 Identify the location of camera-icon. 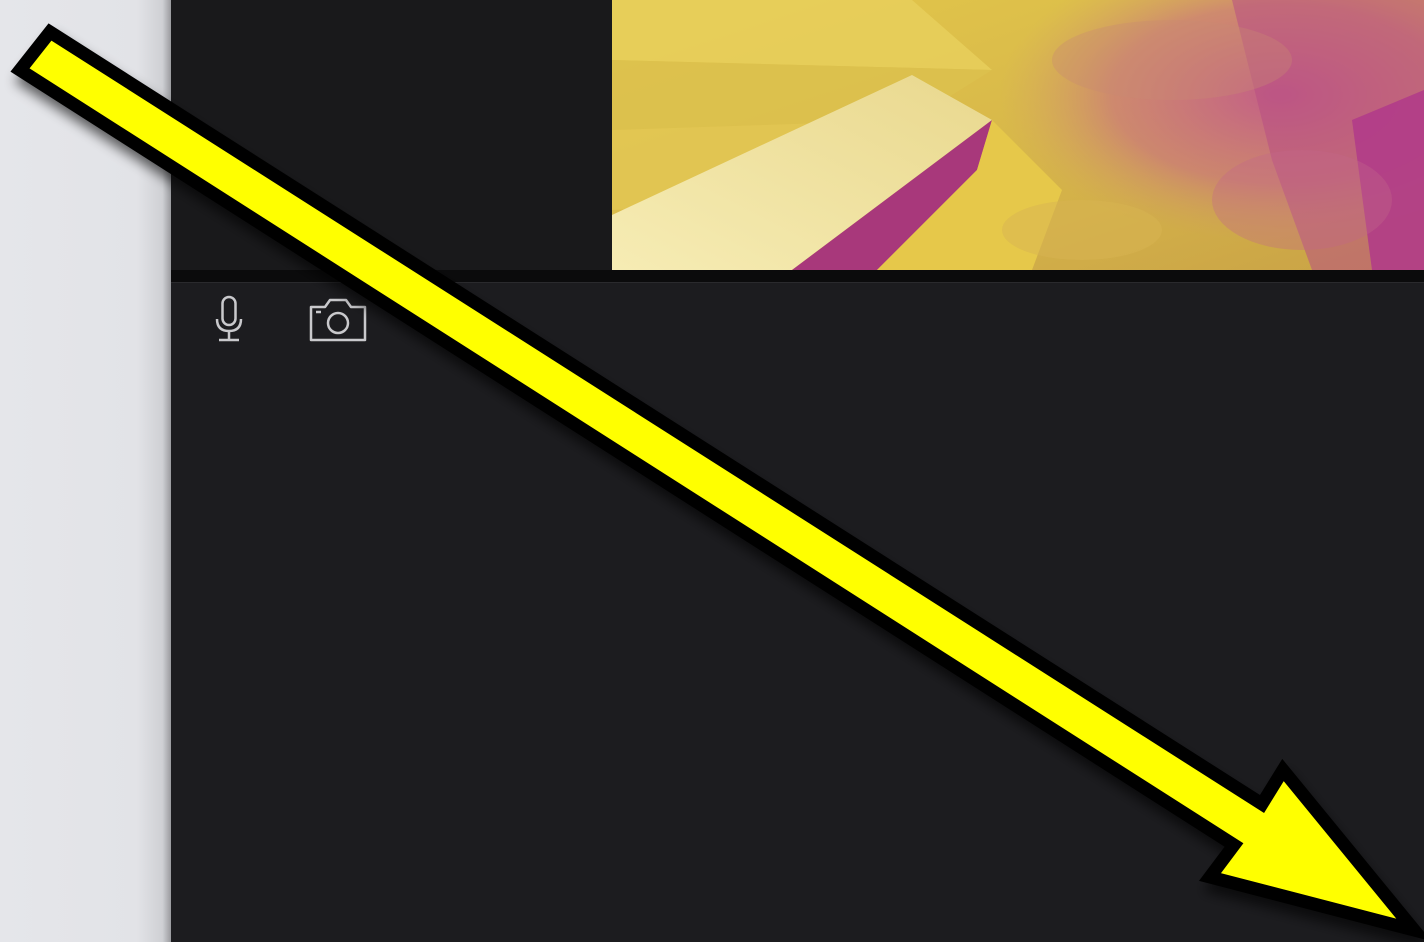
(338, 320).